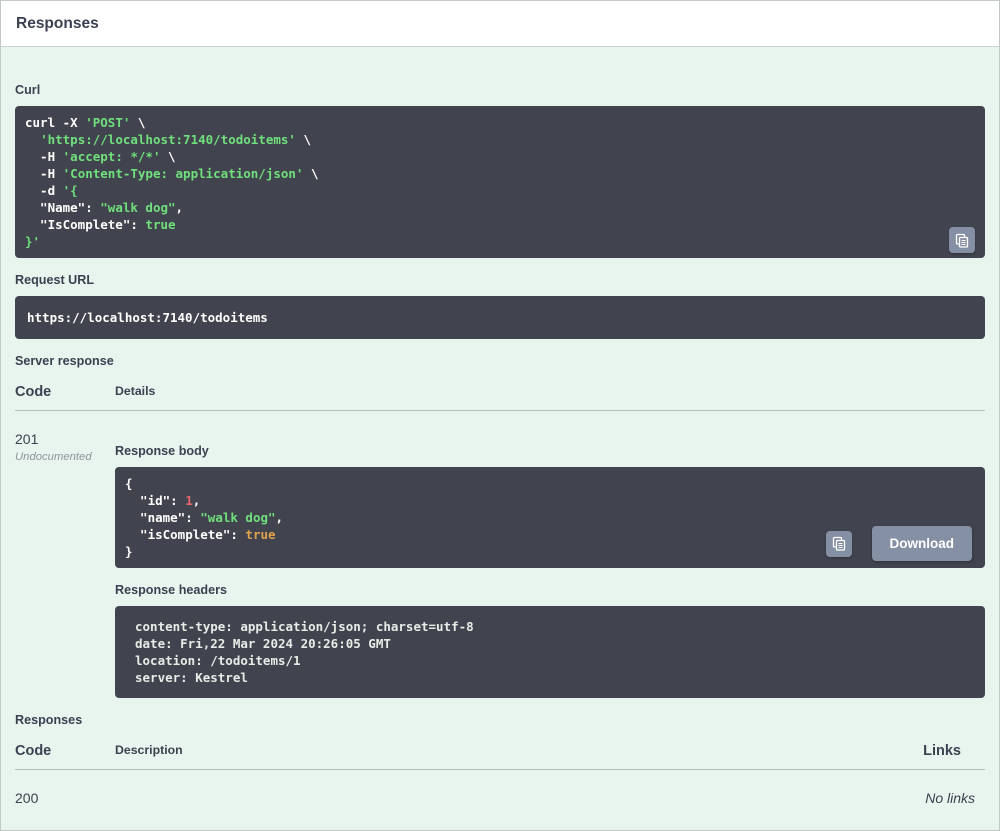 The image size is (1000, 831). What do you see at coordinates (171, 590) in the screenshot?
I see `response-headers-label: Response headers` at bounding box center [171, 590].